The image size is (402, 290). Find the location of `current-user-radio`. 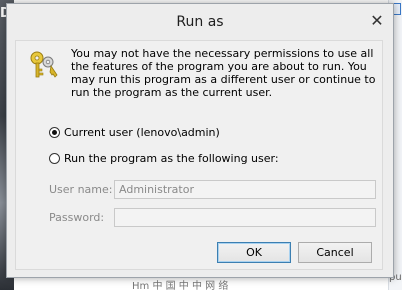

current-user-radio is located at coordinates (54, 132).